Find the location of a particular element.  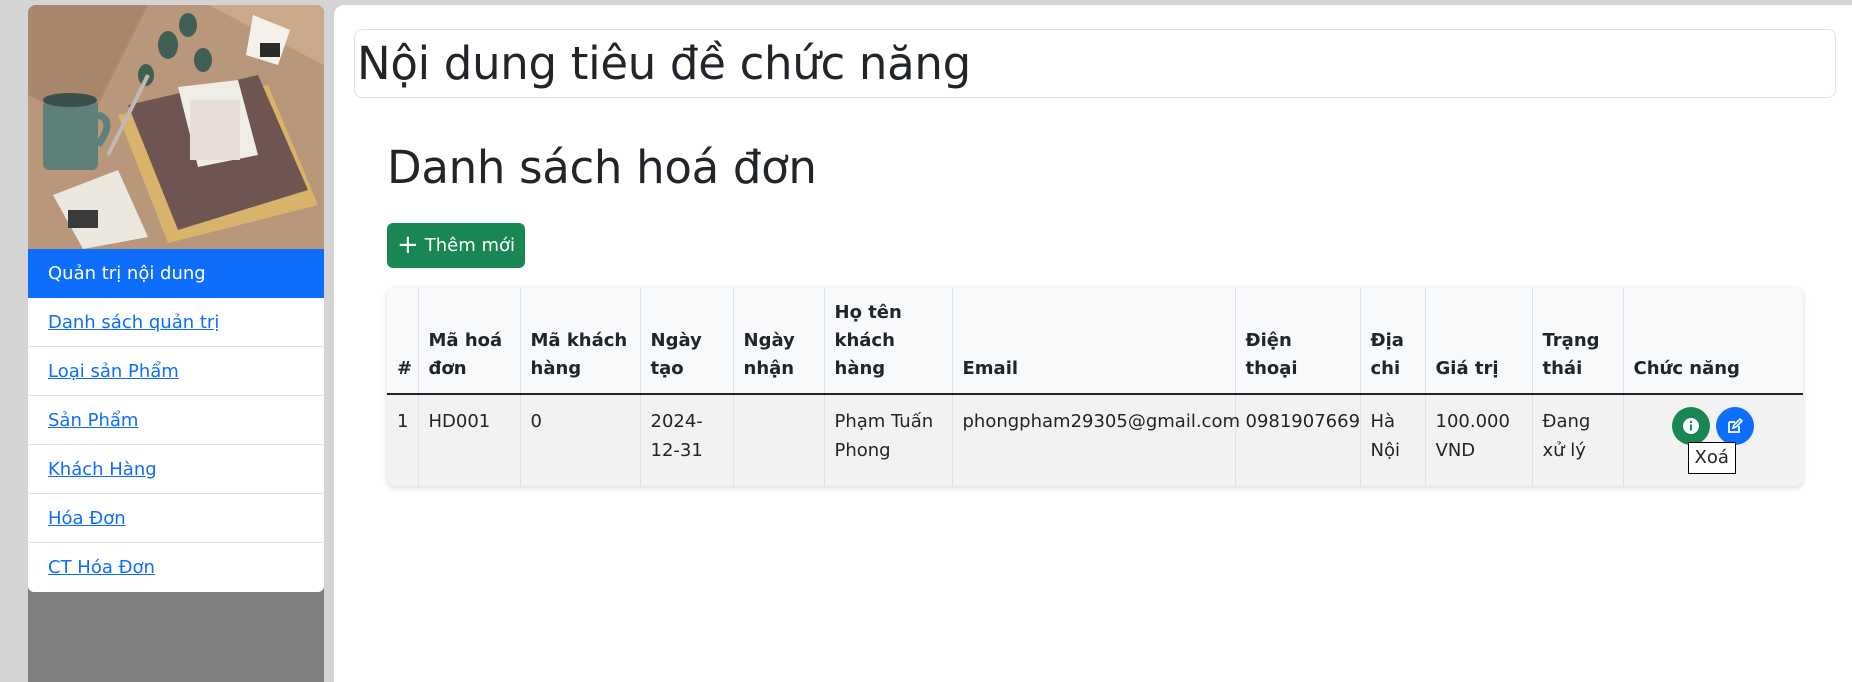

table-cell: 100.000 VND is located at coordinates (1479, 440).